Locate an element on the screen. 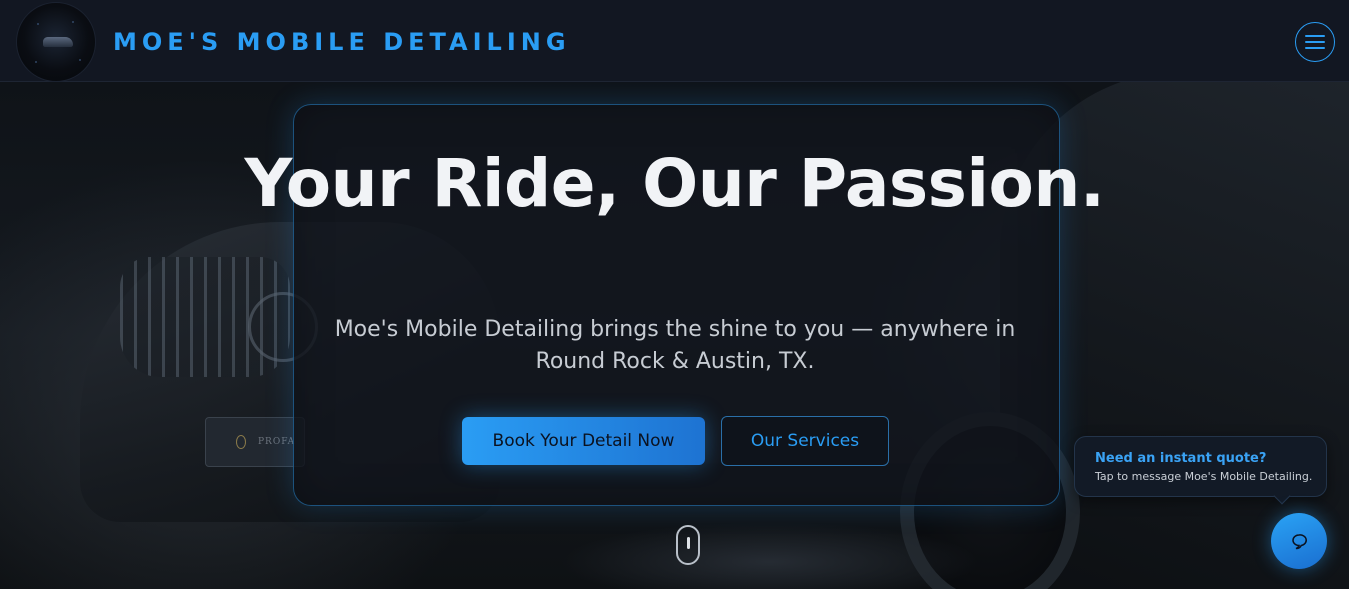 This screenshot has height=589, width=1349. site-header: MOE'S MOBILE DETAILING is located at coordinates (674, 41).